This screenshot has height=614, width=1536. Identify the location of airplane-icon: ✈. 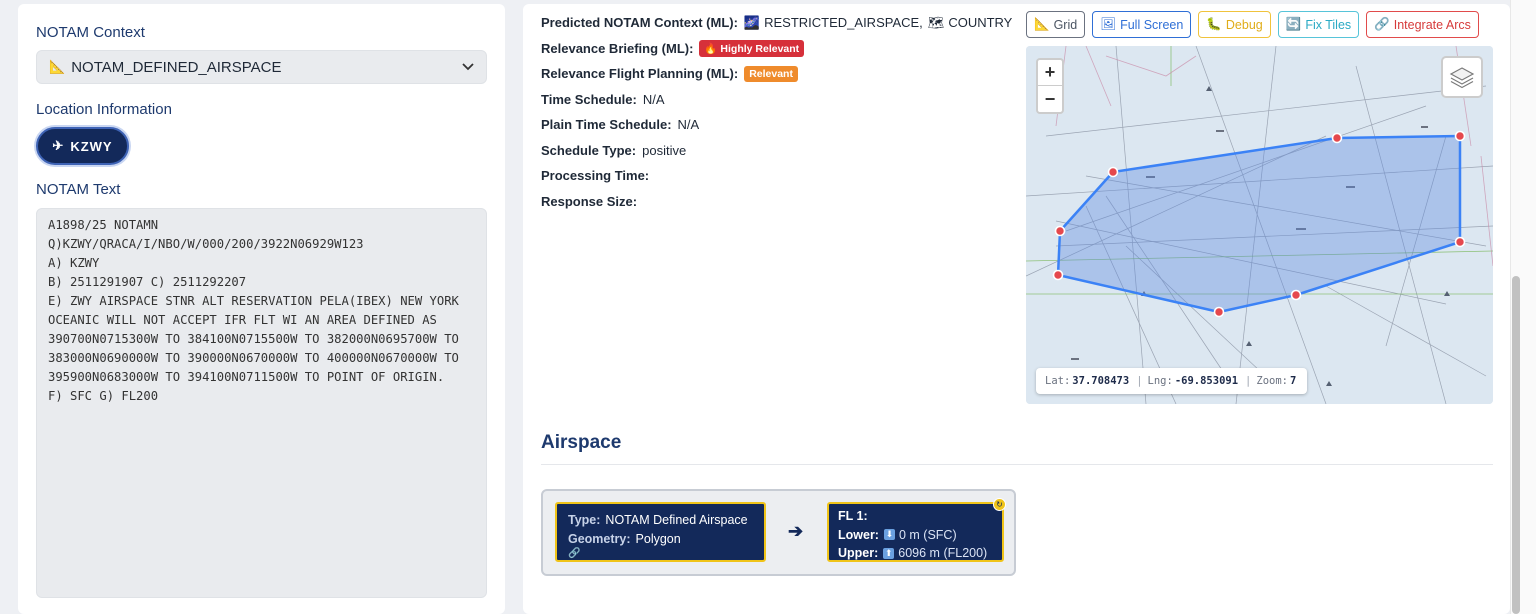
(58, 145).